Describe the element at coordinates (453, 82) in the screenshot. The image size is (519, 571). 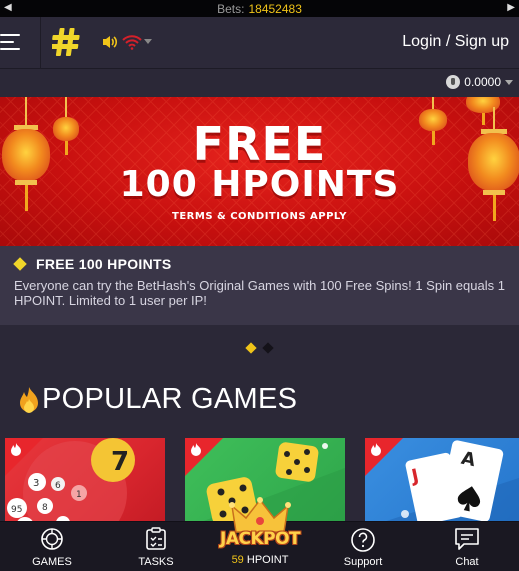
I see `currency-coin-icon` at that location.